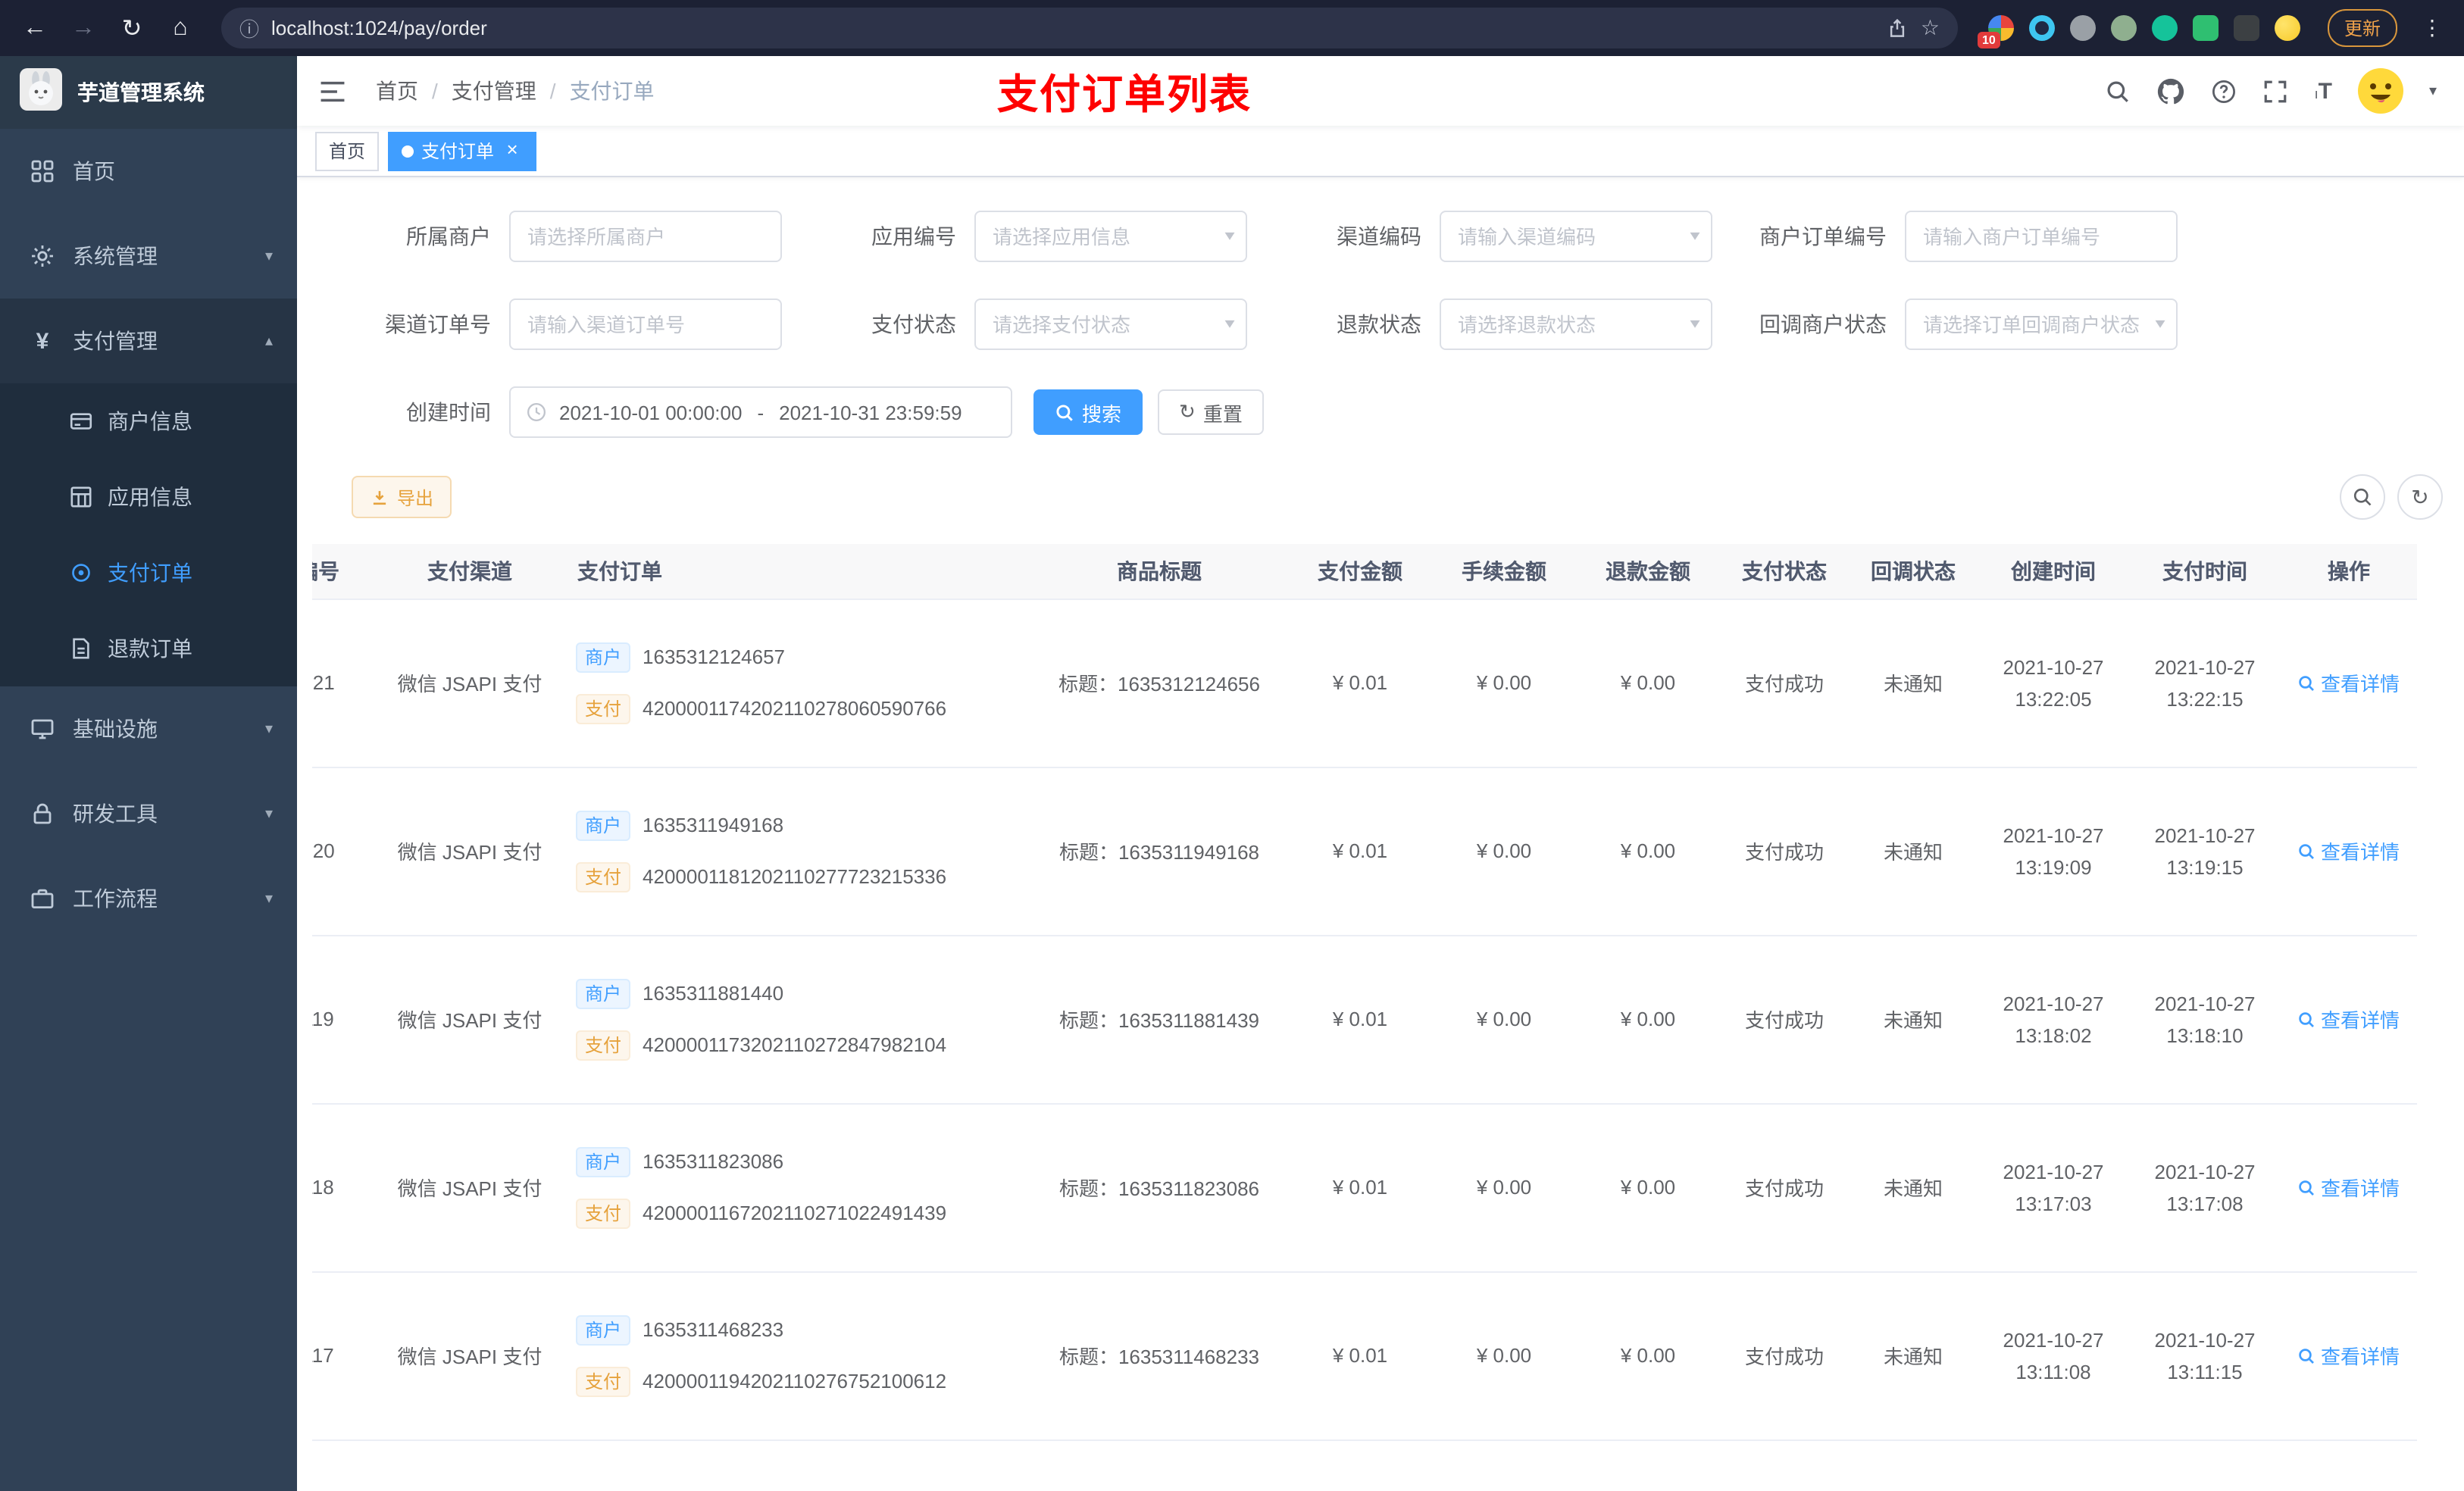 The height and width of the screenshot is (1491, 2464). What do you see at coordinates (2307, 851) in the screenshot?
I see `detail-search-icon` at bounding box center [2307, 851].